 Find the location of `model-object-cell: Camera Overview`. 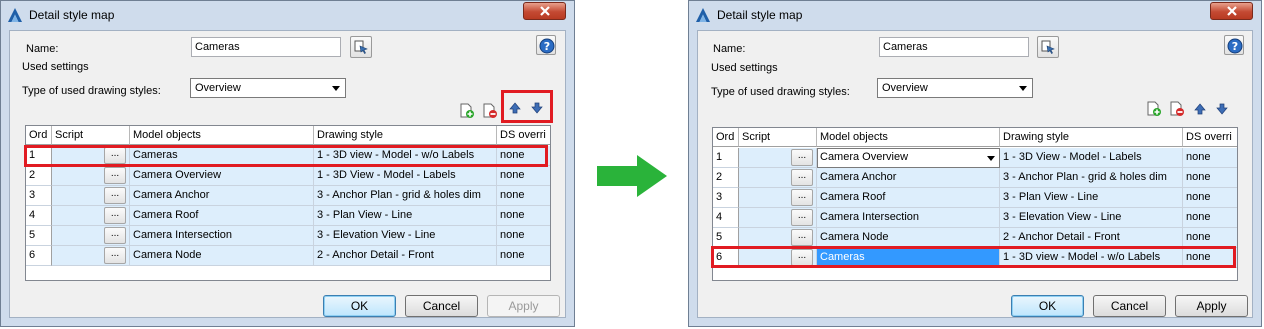

model-object-cell: Camera Overview is located at coordinates (222, 176).